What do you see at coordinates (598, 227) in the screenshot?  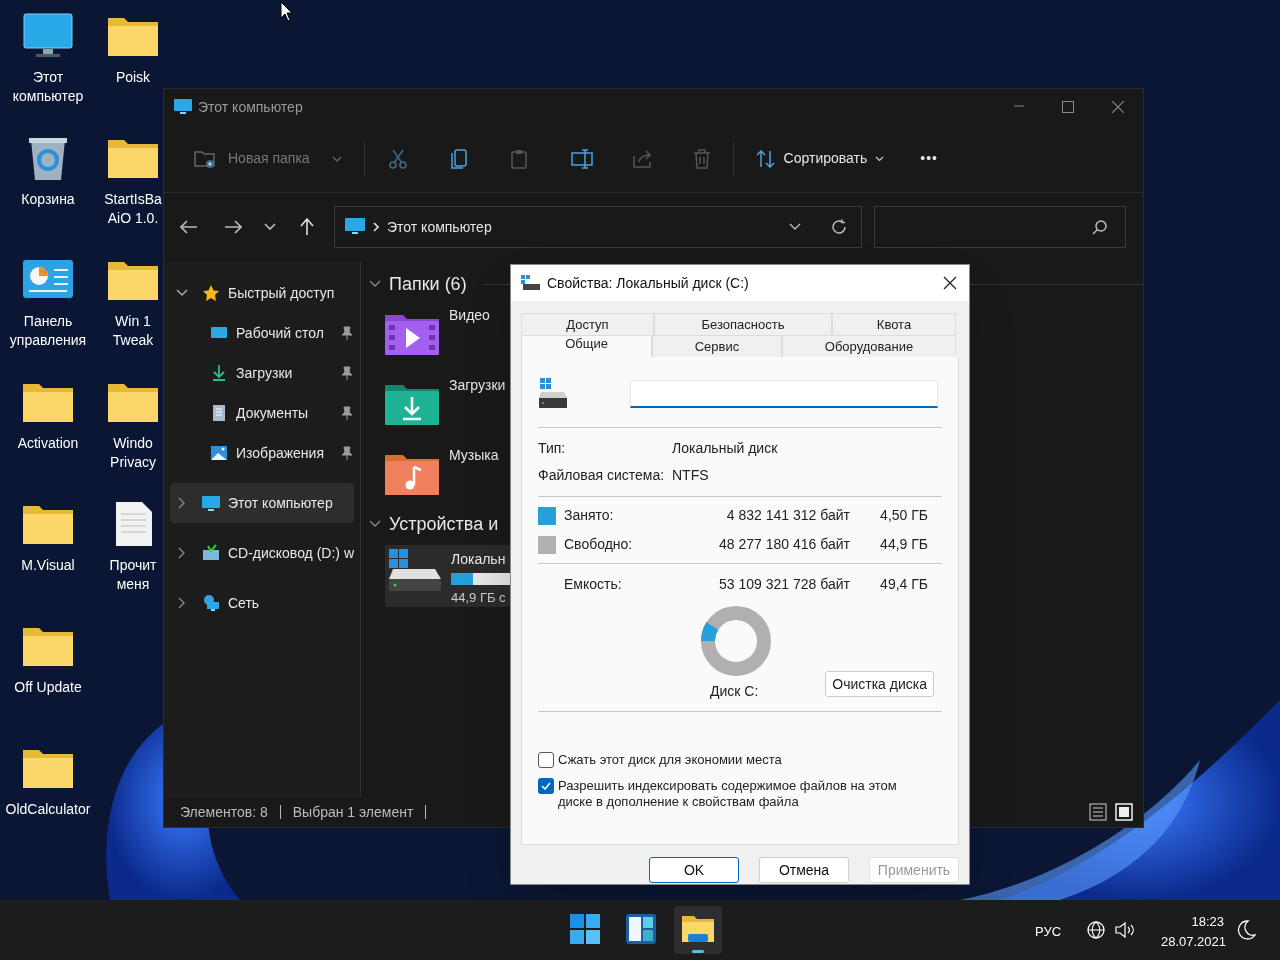 I see `address-bar: Этот компьютер` at bounding box center [598, 227].